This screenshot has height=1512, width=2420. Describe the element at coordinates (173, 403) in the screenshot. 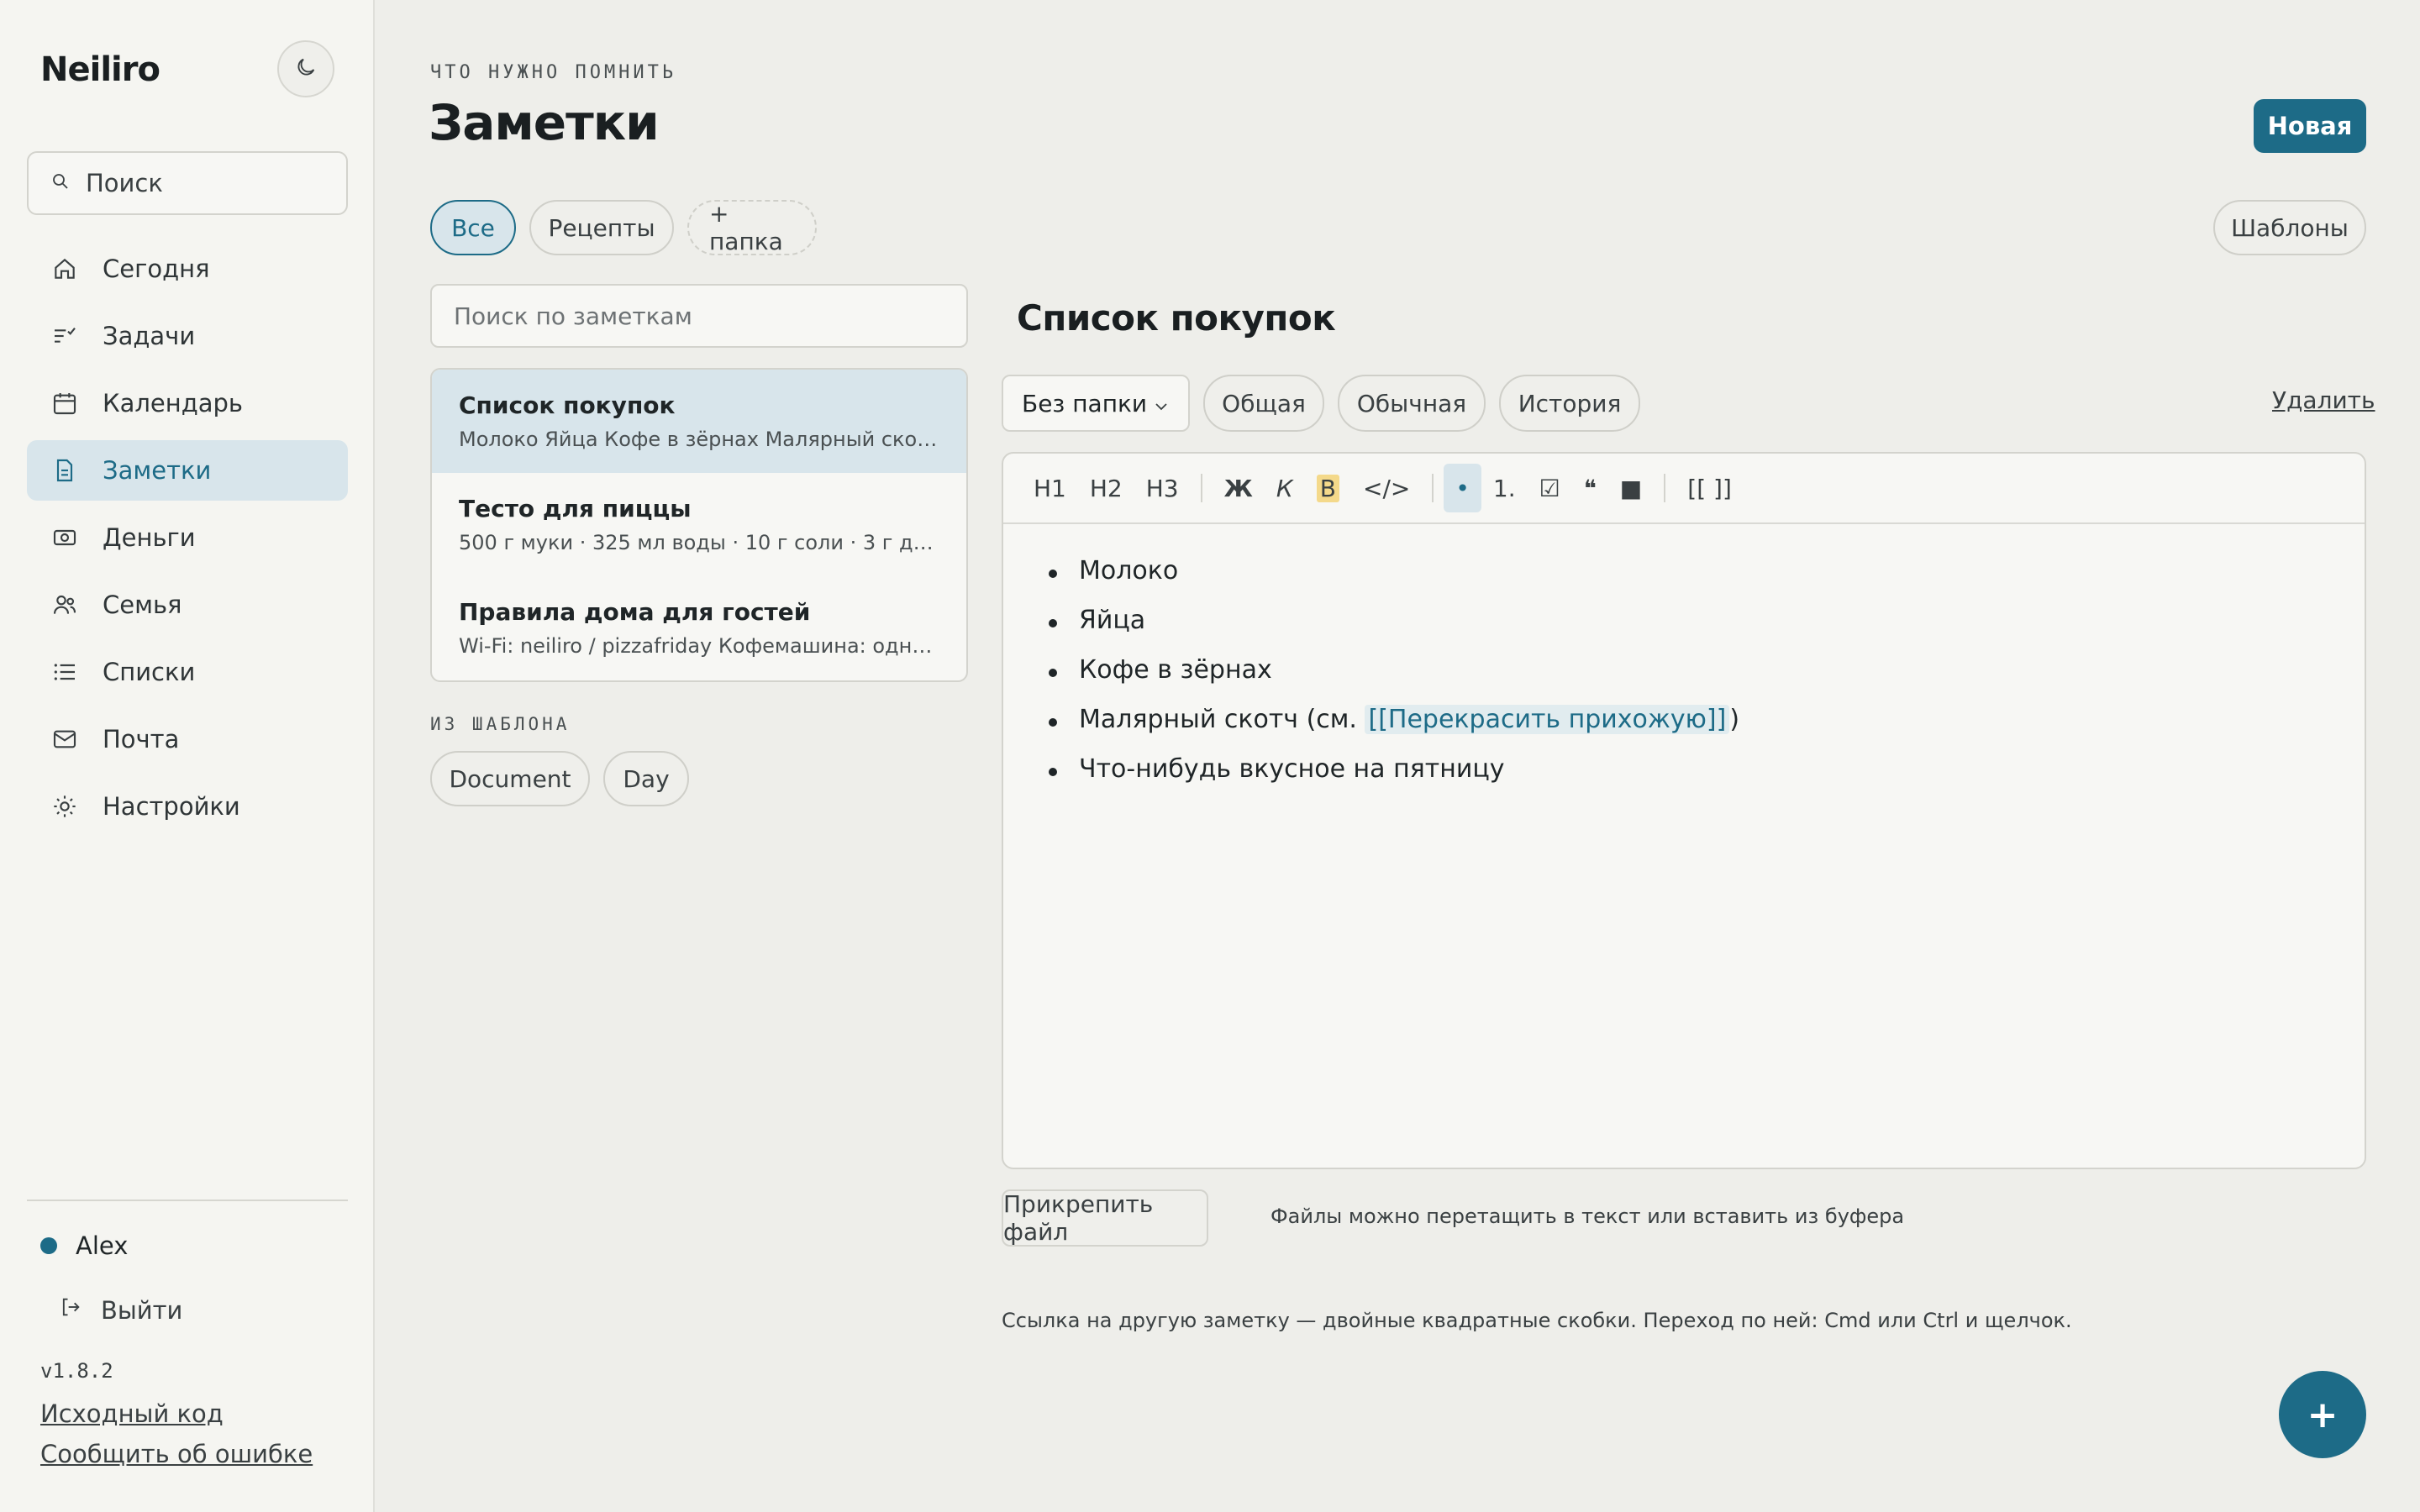

I see `sidebar-item-label: Календарь` at that location.